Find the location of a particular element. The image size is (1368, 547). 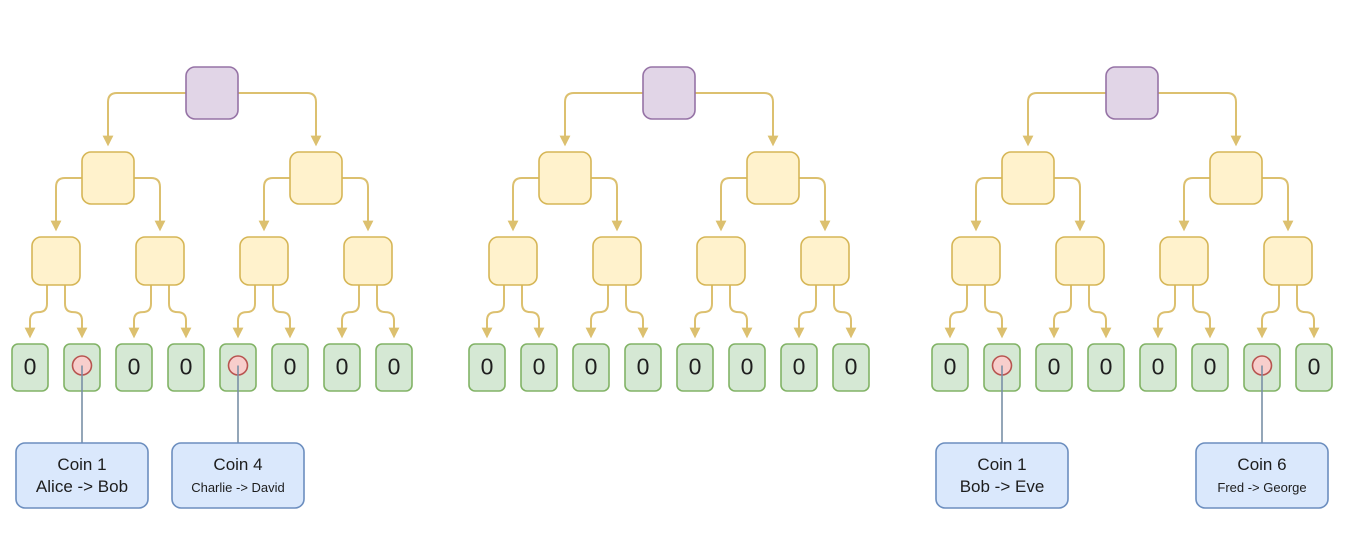

tree-2-leaf-1-value: 0 is located at coordinates (539, 367).